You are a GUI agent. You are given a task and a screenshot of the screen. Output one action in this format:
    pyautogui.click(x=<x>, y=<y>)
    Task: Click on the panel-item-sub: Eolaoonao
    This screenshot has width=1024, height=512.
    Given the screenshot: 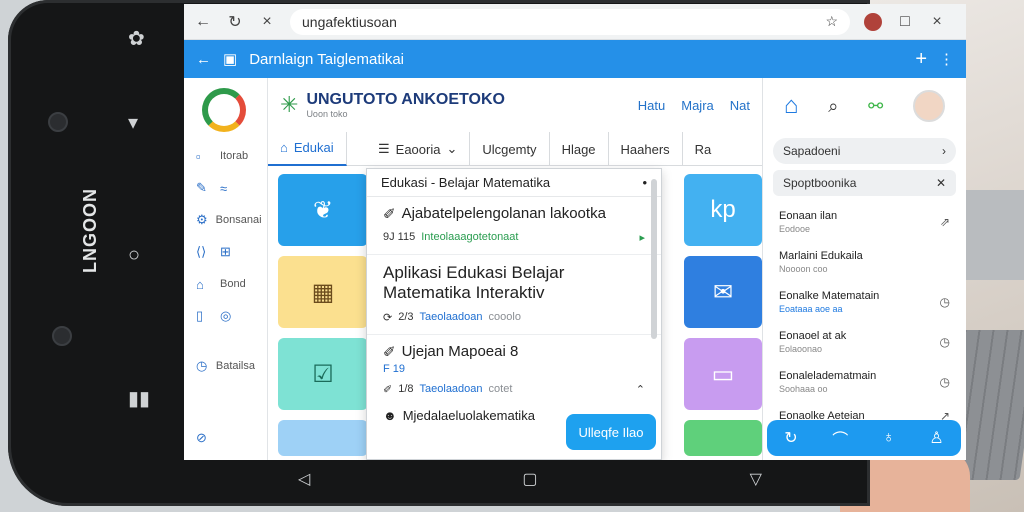 What is the action you would take?
    pyautogui.click(x=801, y=349)
    